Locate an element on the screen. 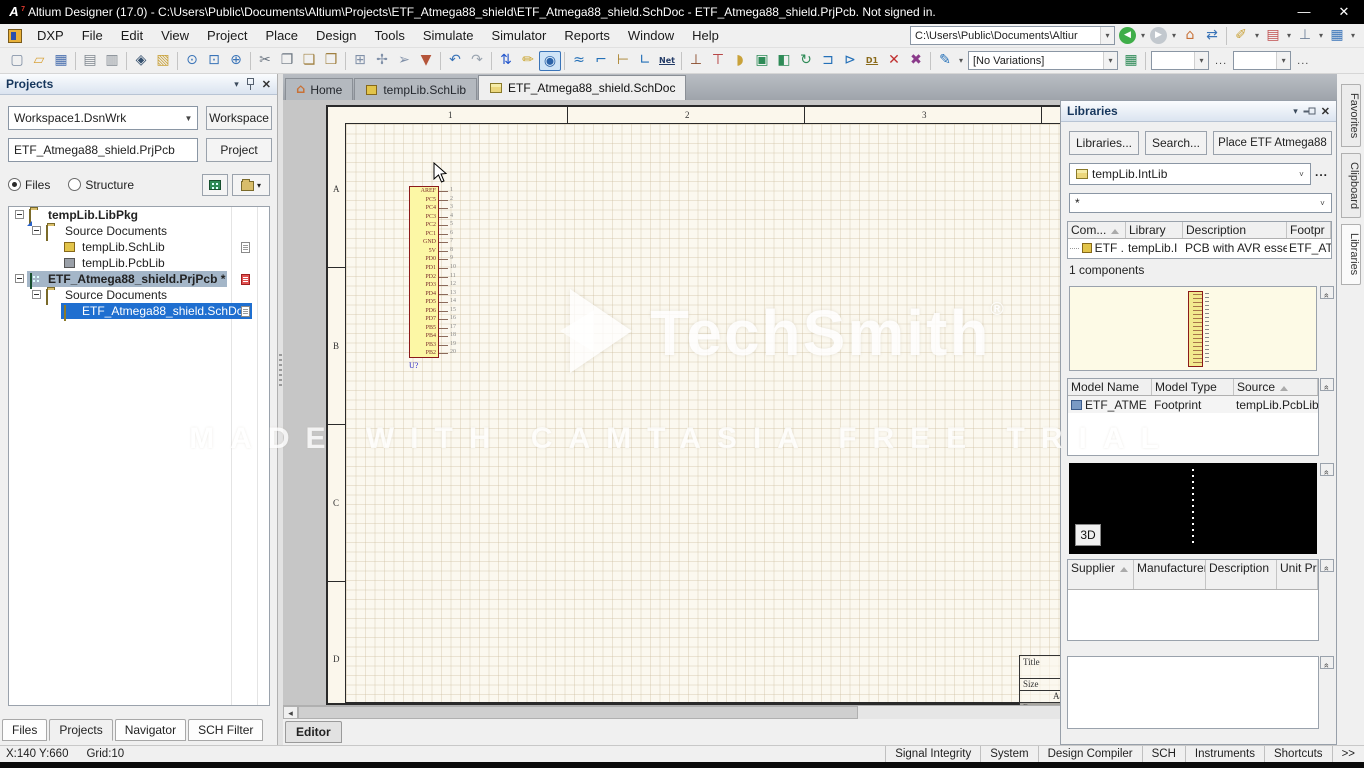 This screenshot has height=768, width=1364. document-tab-templib-schlib: tempLib.SchLib is located at coordinates (416, 89).